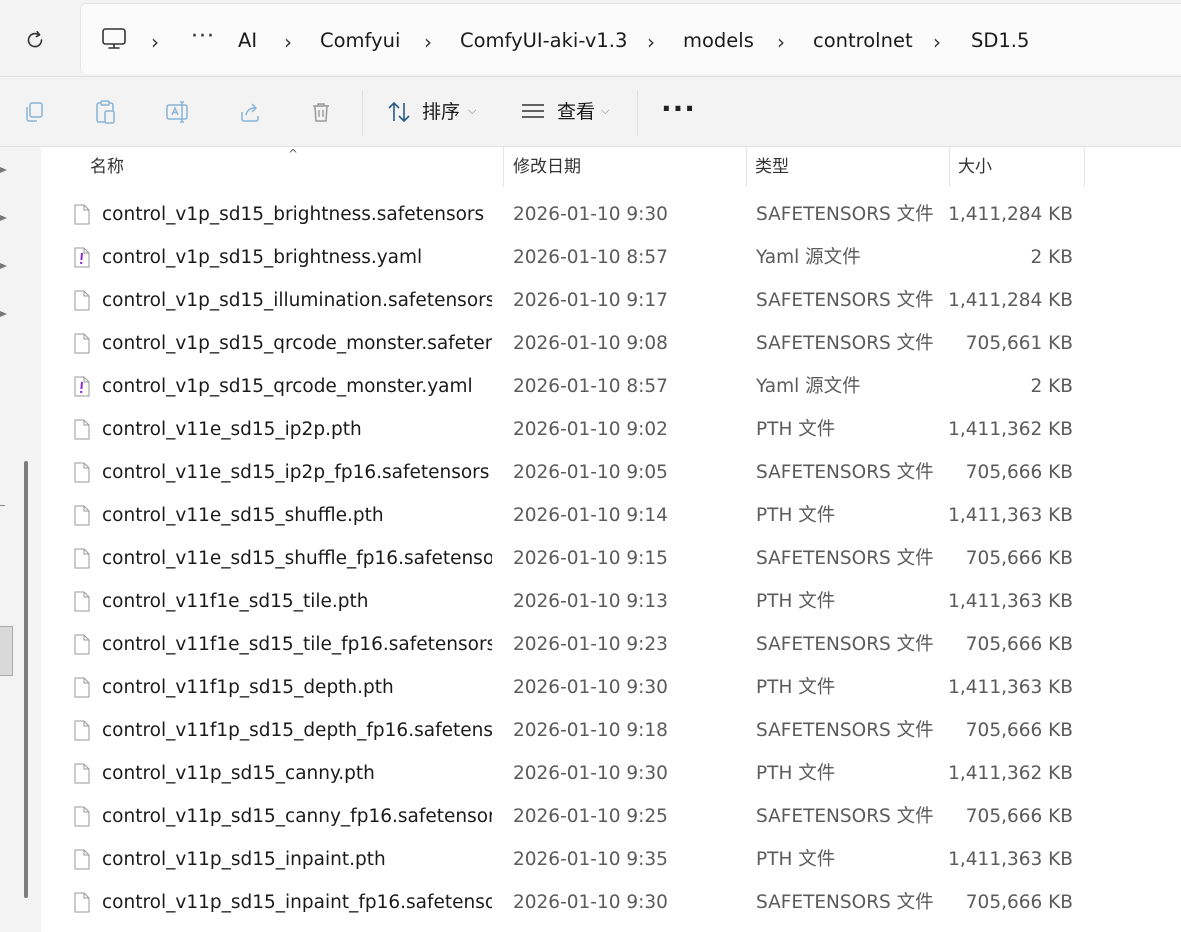 This screenshot has height=932, width=1181. I want to click on file-name: control_v11f1e_sd15_tile.pth, so click(235, 601).